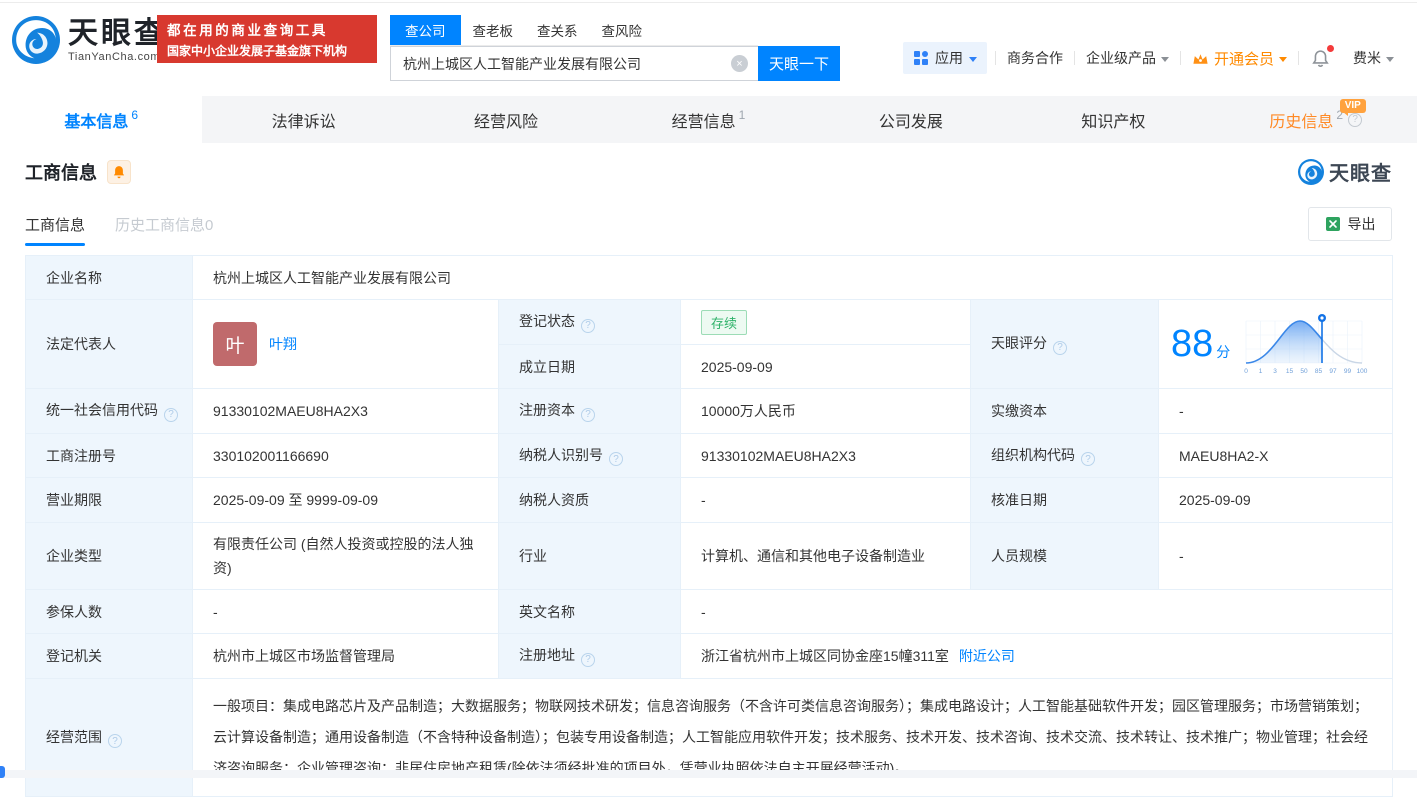 The width and height of the screenshot is (1417, 797). I want to click on promo-banner: 都在用的商业查询工具 国家中小企业发展子基金旗下机构, so click(267, 39).